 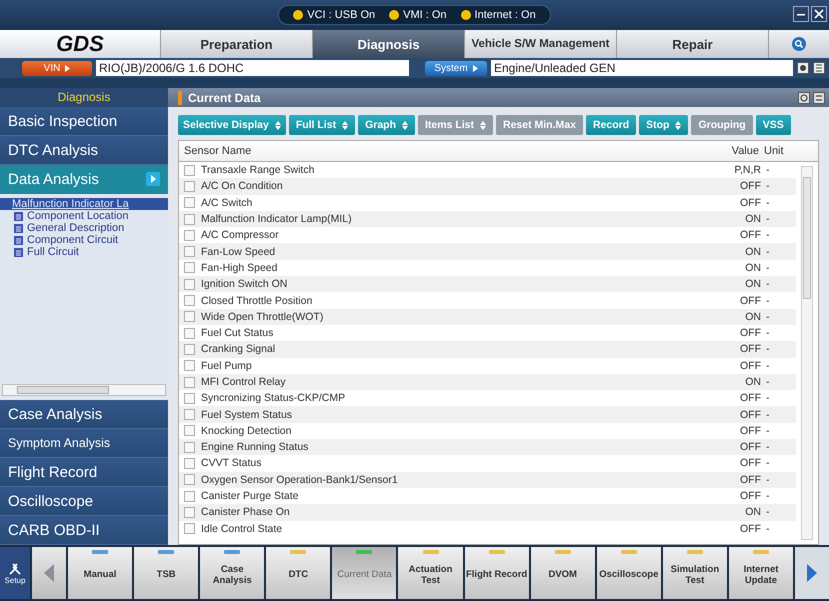 What do you see at coordinates (678, 125) in the screenshot?
I see `updown-icon` at bounding box center [678, 125].